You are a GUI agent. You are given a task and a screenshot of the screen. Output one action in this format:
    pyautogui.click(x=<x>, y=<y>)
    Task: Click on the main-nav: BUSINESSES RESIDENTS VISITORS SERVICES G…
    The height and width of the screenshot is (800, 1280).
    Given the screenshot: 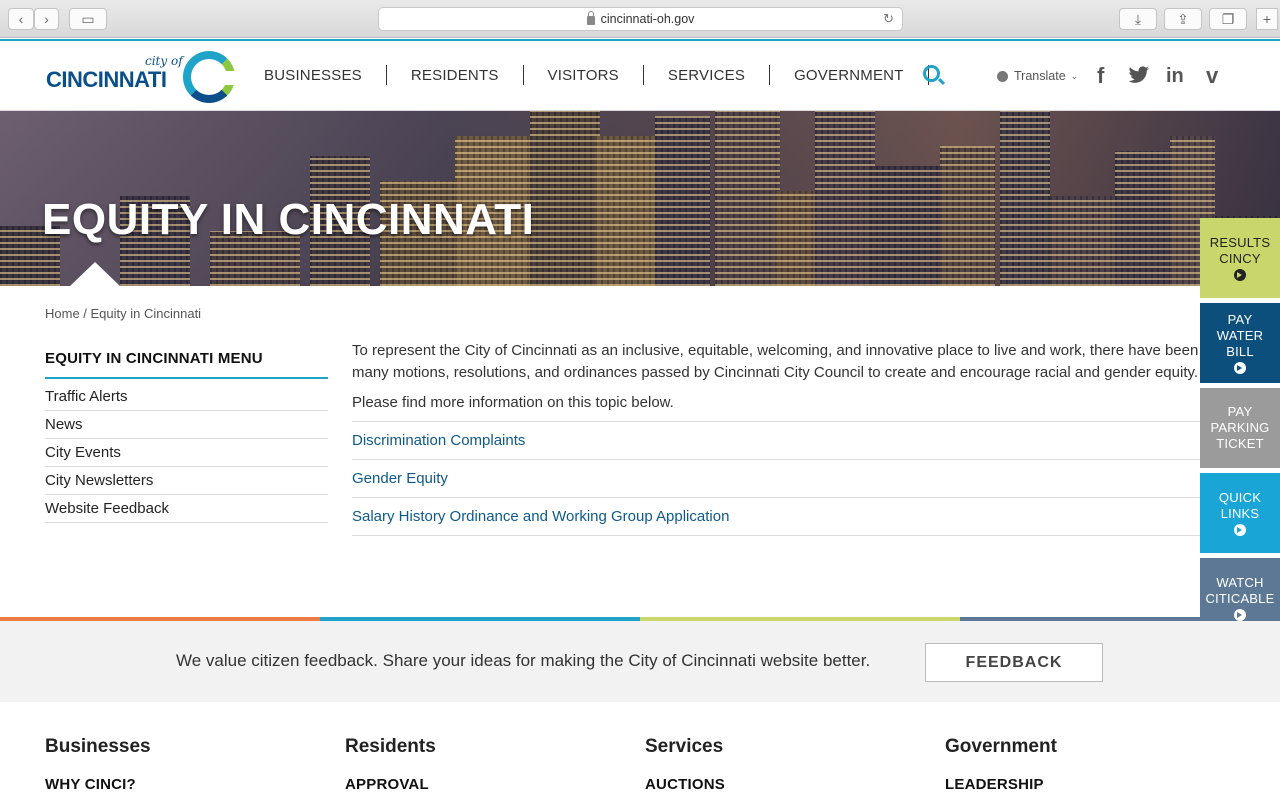 What is the action you would take?
    pyautogui.click(x=608, y=75)
    